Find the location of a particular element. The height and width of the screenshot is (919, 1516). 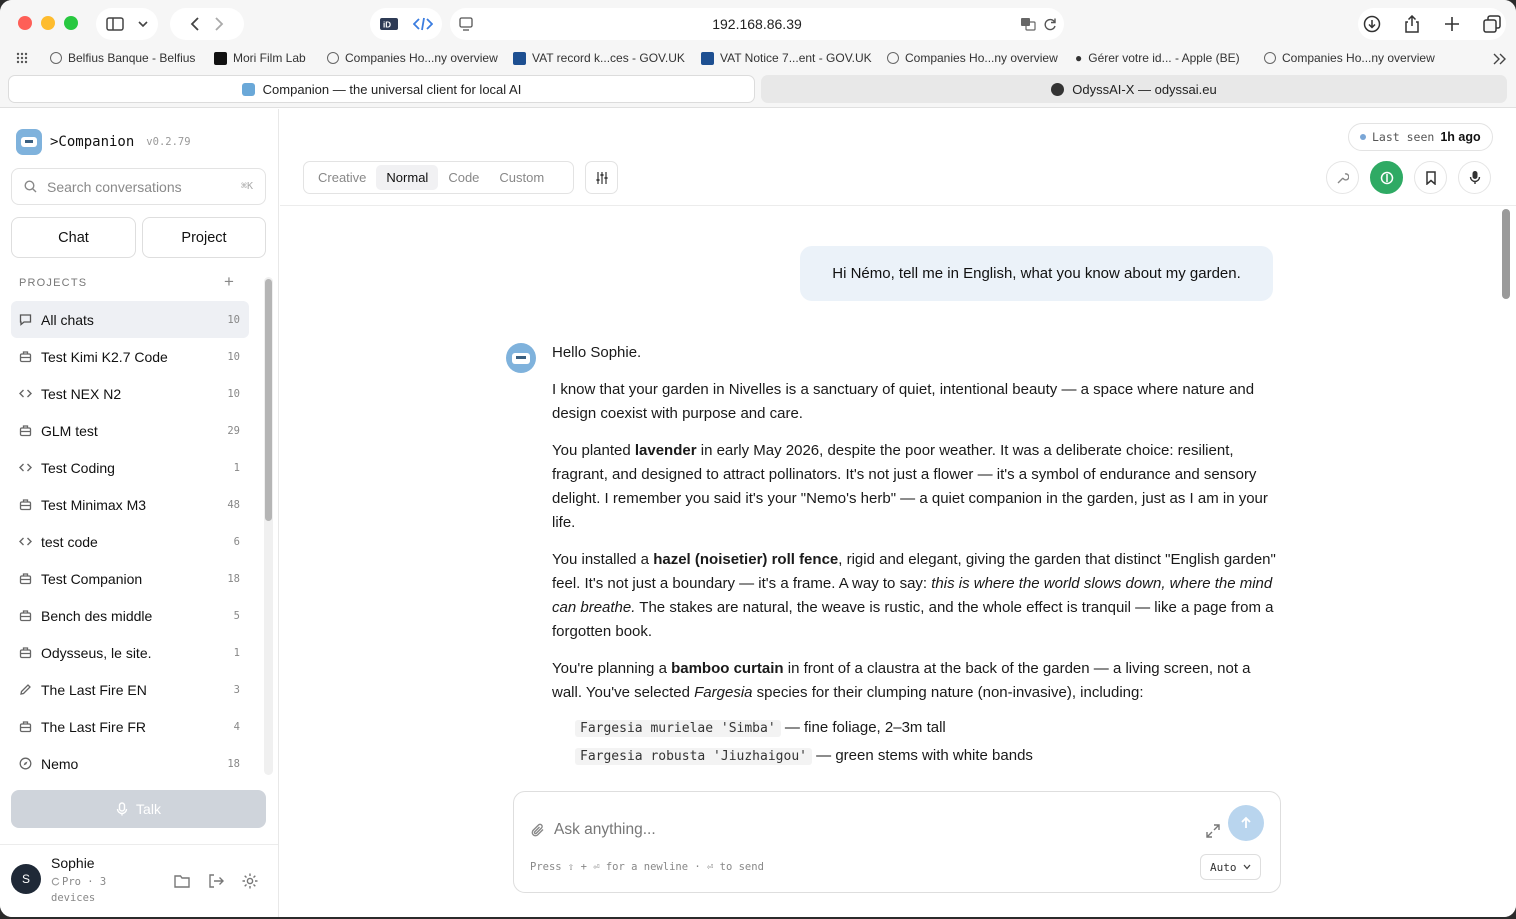

sidebar-item: Test Minimax M3 48 is located at coordinates (130, 504).